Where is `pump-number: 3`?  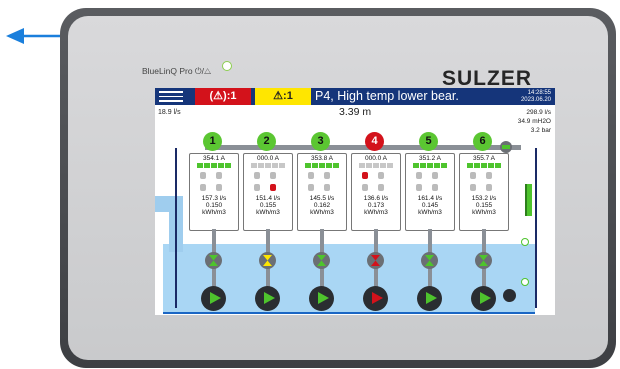 pump-number: 3 is located at coordinates (320, 141).